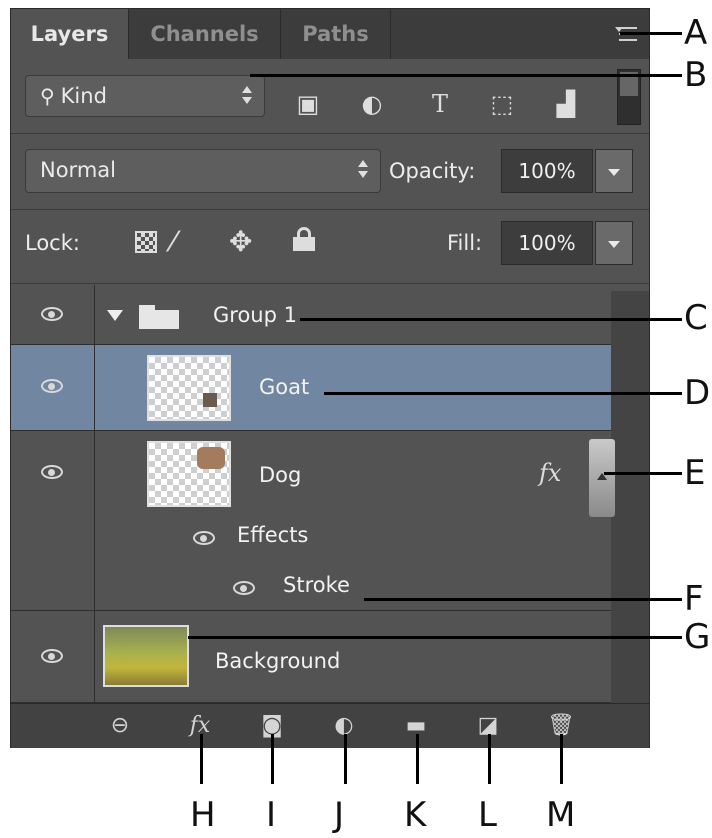  I want to click on blend-mode-dropdown: Normal, so click(203, 171).